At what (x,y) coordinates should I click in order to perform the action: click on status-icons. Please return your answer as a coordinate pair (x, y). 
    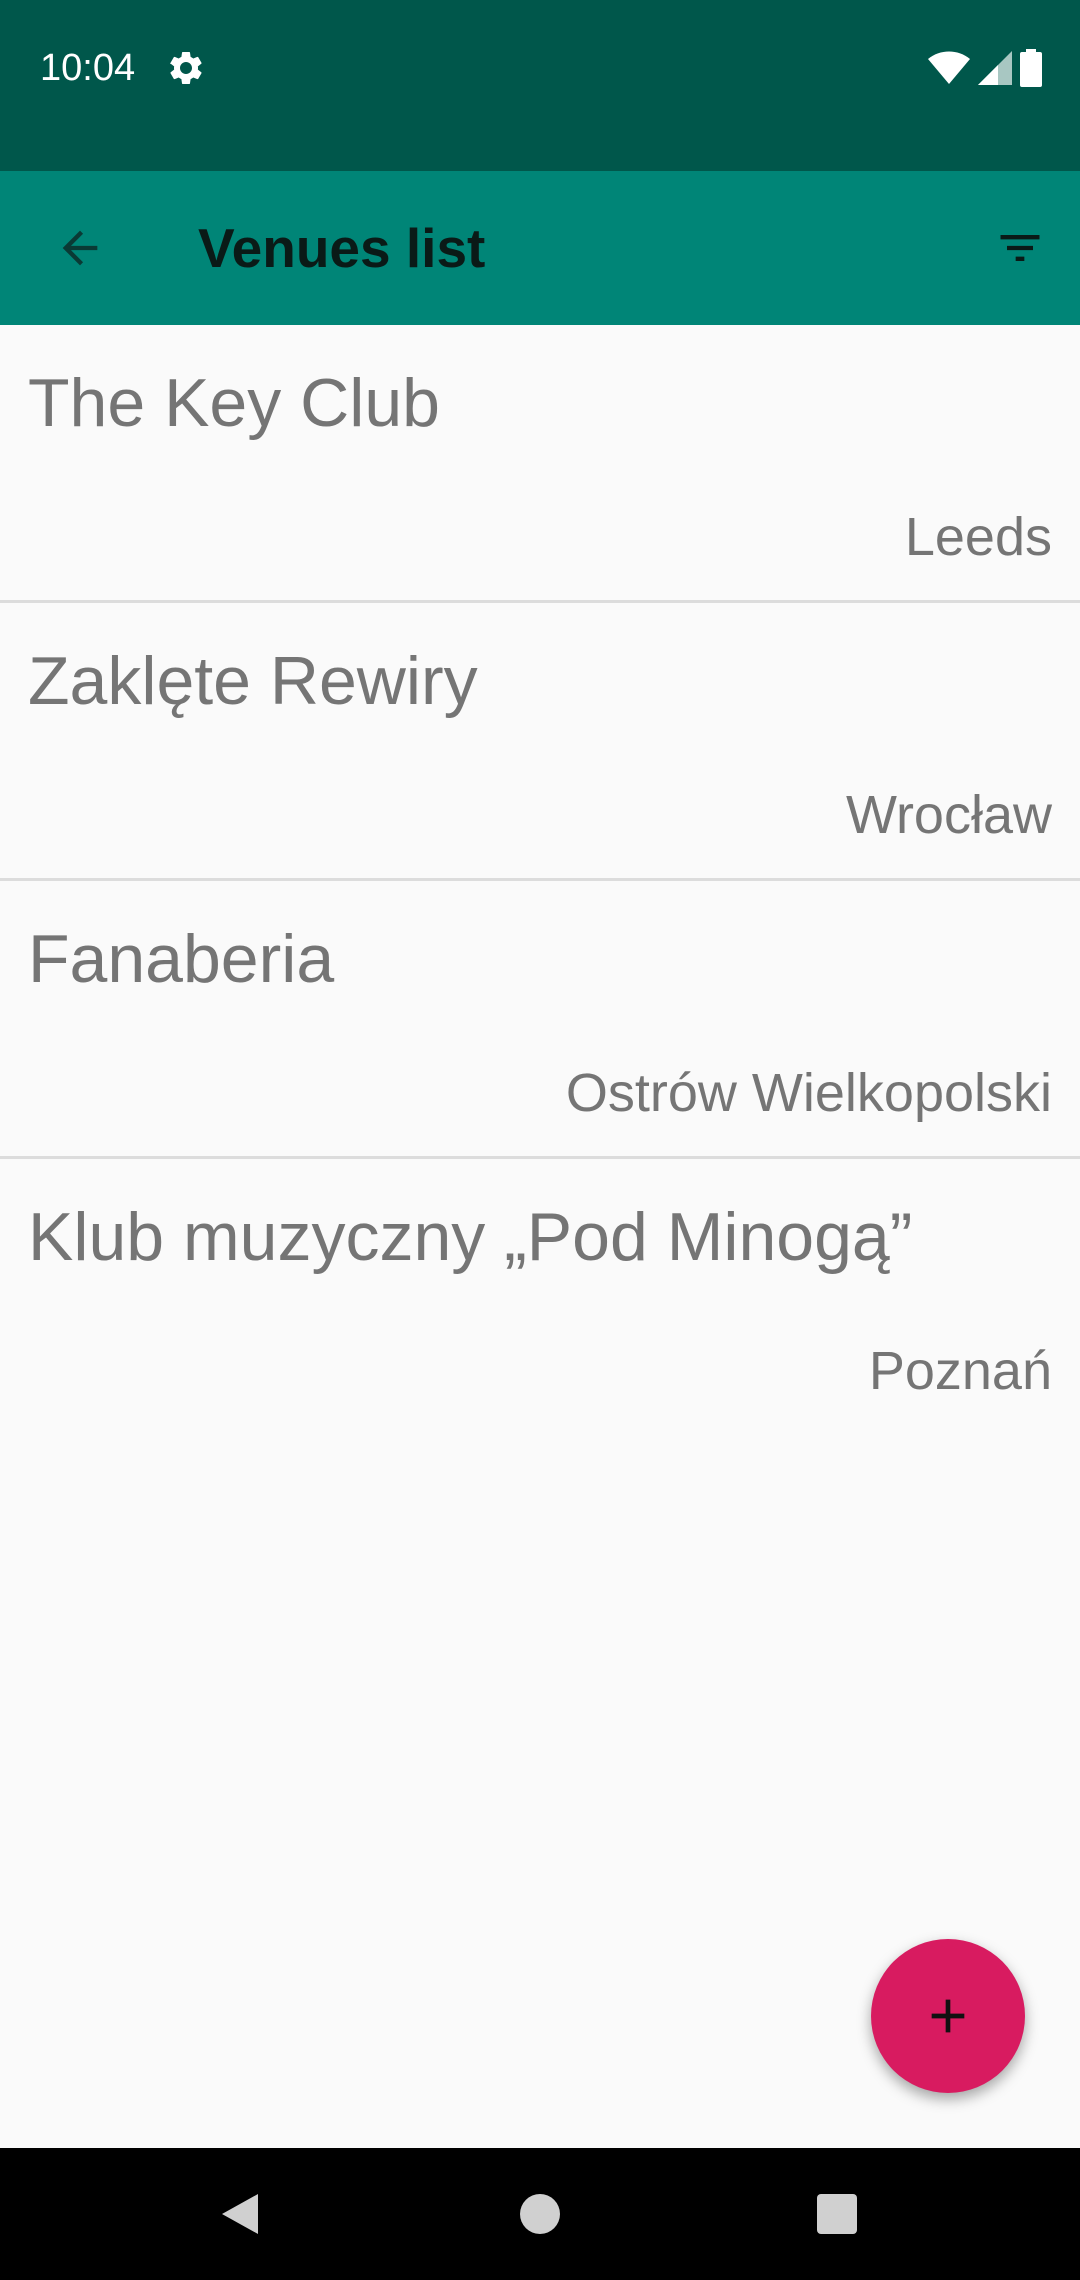
    Looking at the image, I should click on (985, 68).